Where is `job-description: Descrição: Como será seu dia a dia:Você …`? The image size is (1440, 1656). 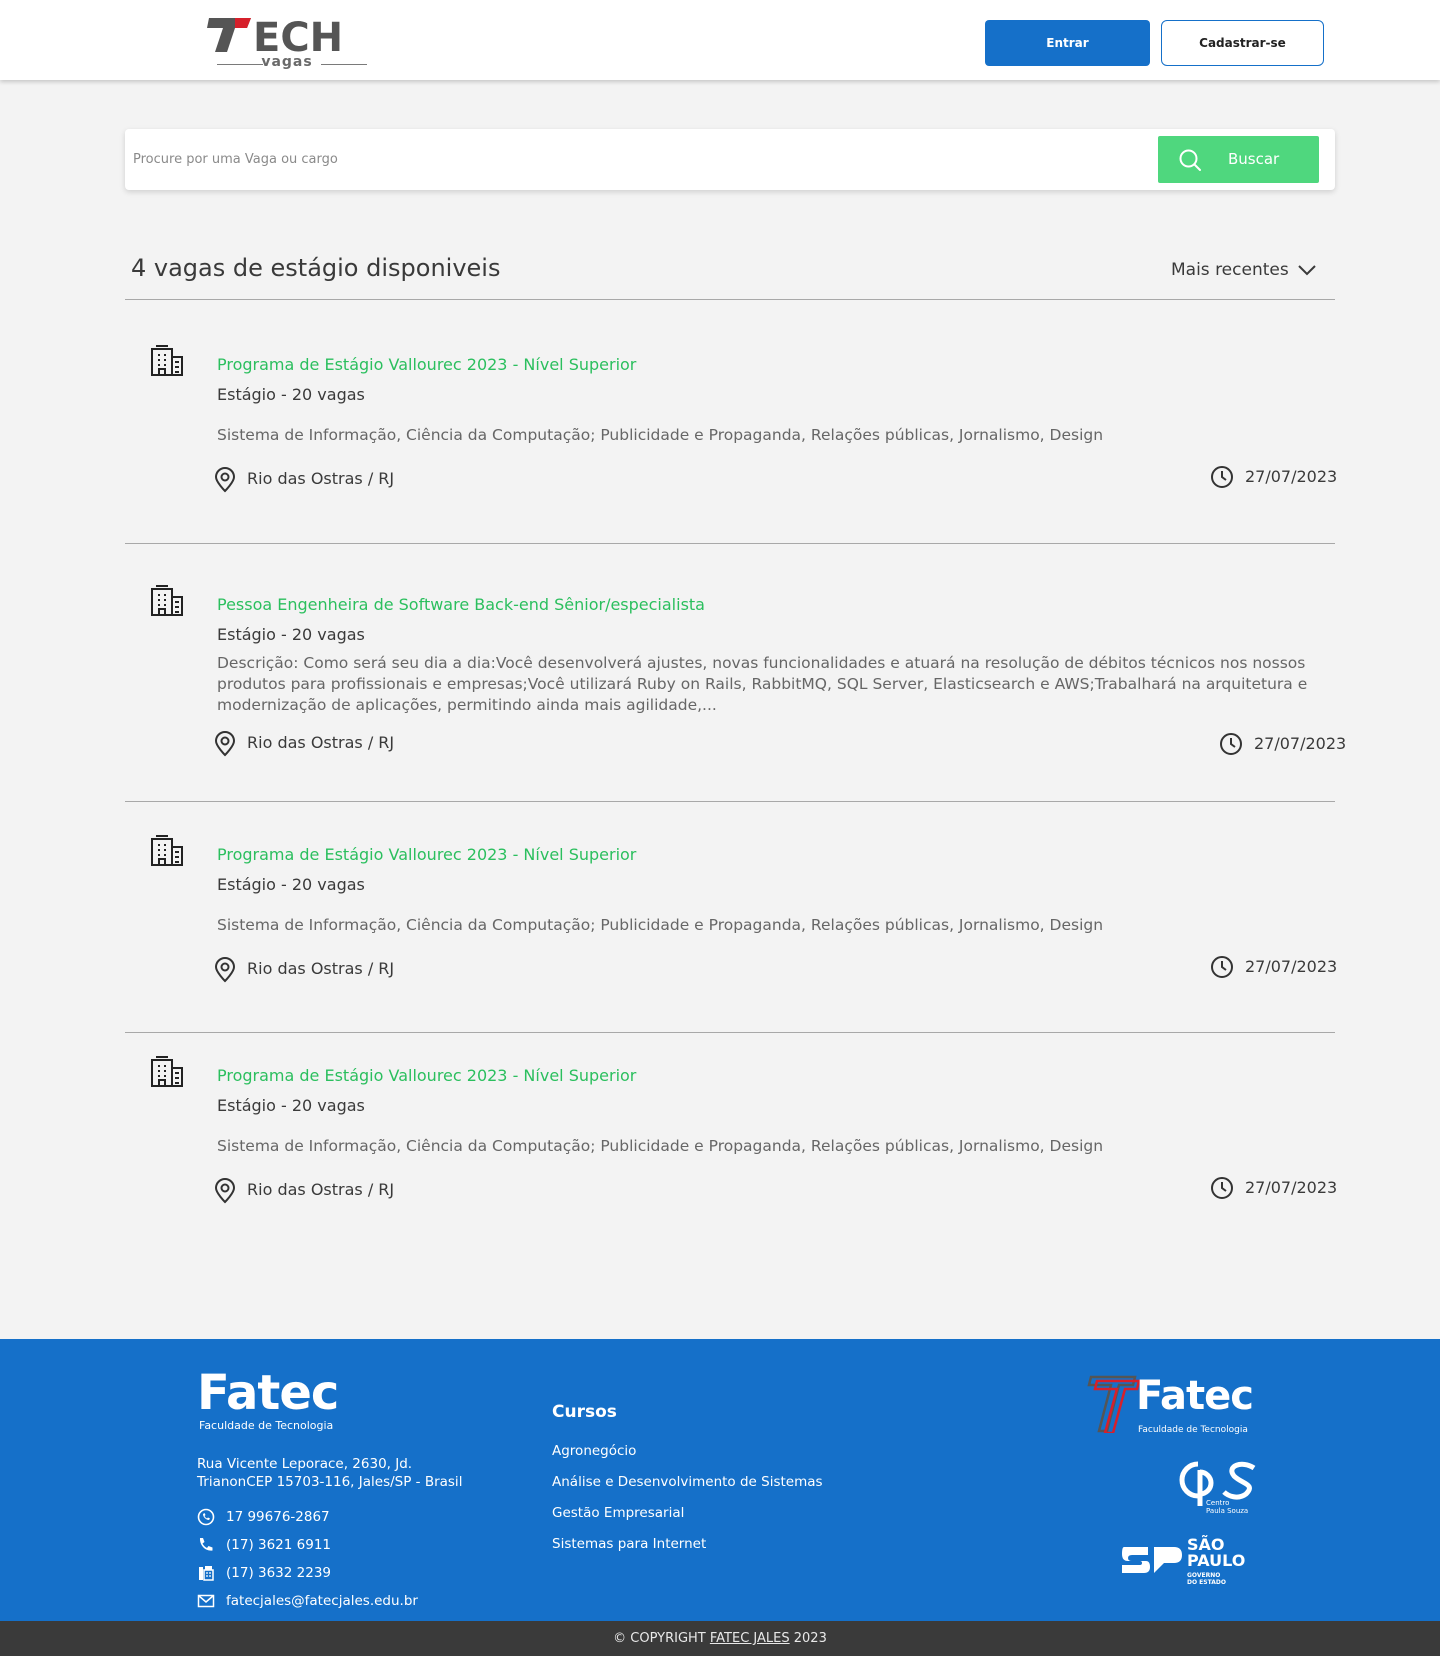 job-description: Descrição: Como será seu dia a dia:Você … is located at coordinates (762, 684).